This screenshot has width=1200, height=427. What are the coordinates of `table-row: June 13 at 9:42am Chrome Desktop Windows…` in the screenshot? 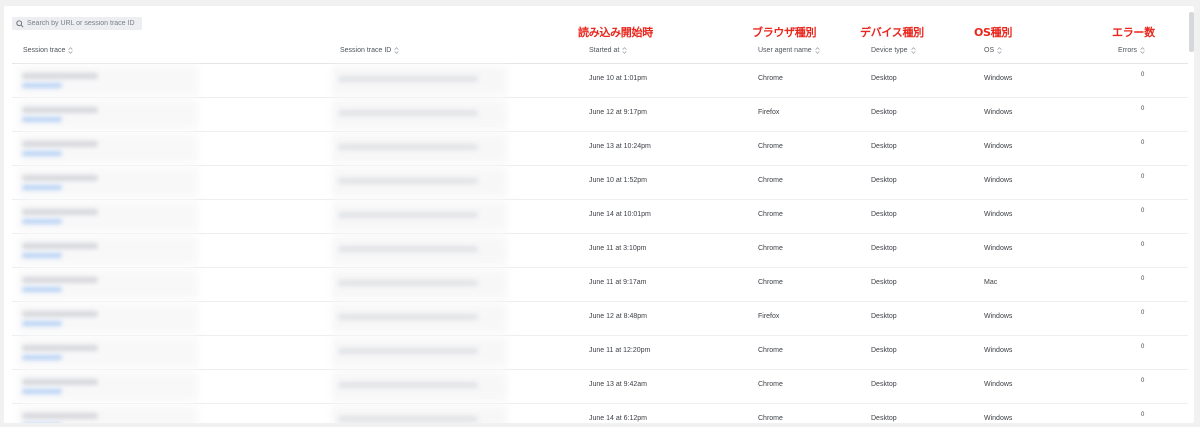 It's located at (600, 387).